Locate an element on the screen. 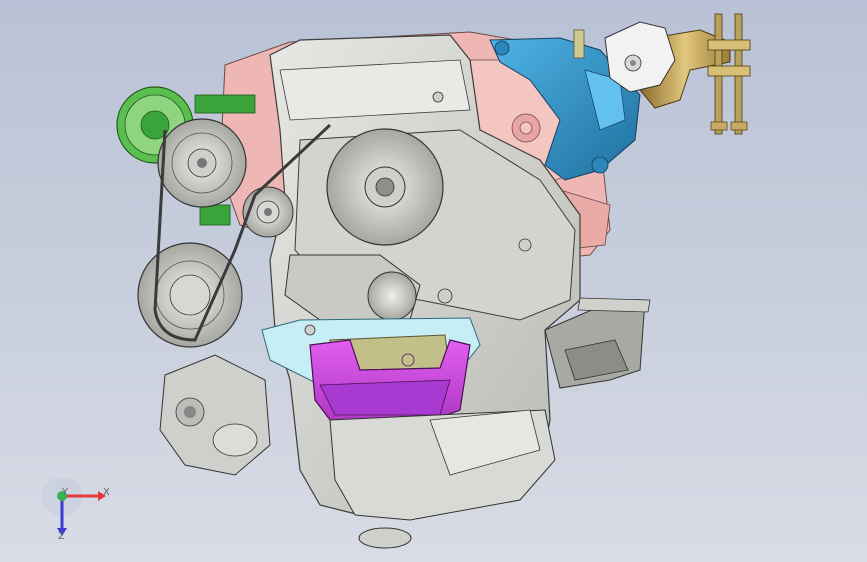 This screenshot has width=867, height=562. idler-pulley-large is located at coordinates (202, 163).